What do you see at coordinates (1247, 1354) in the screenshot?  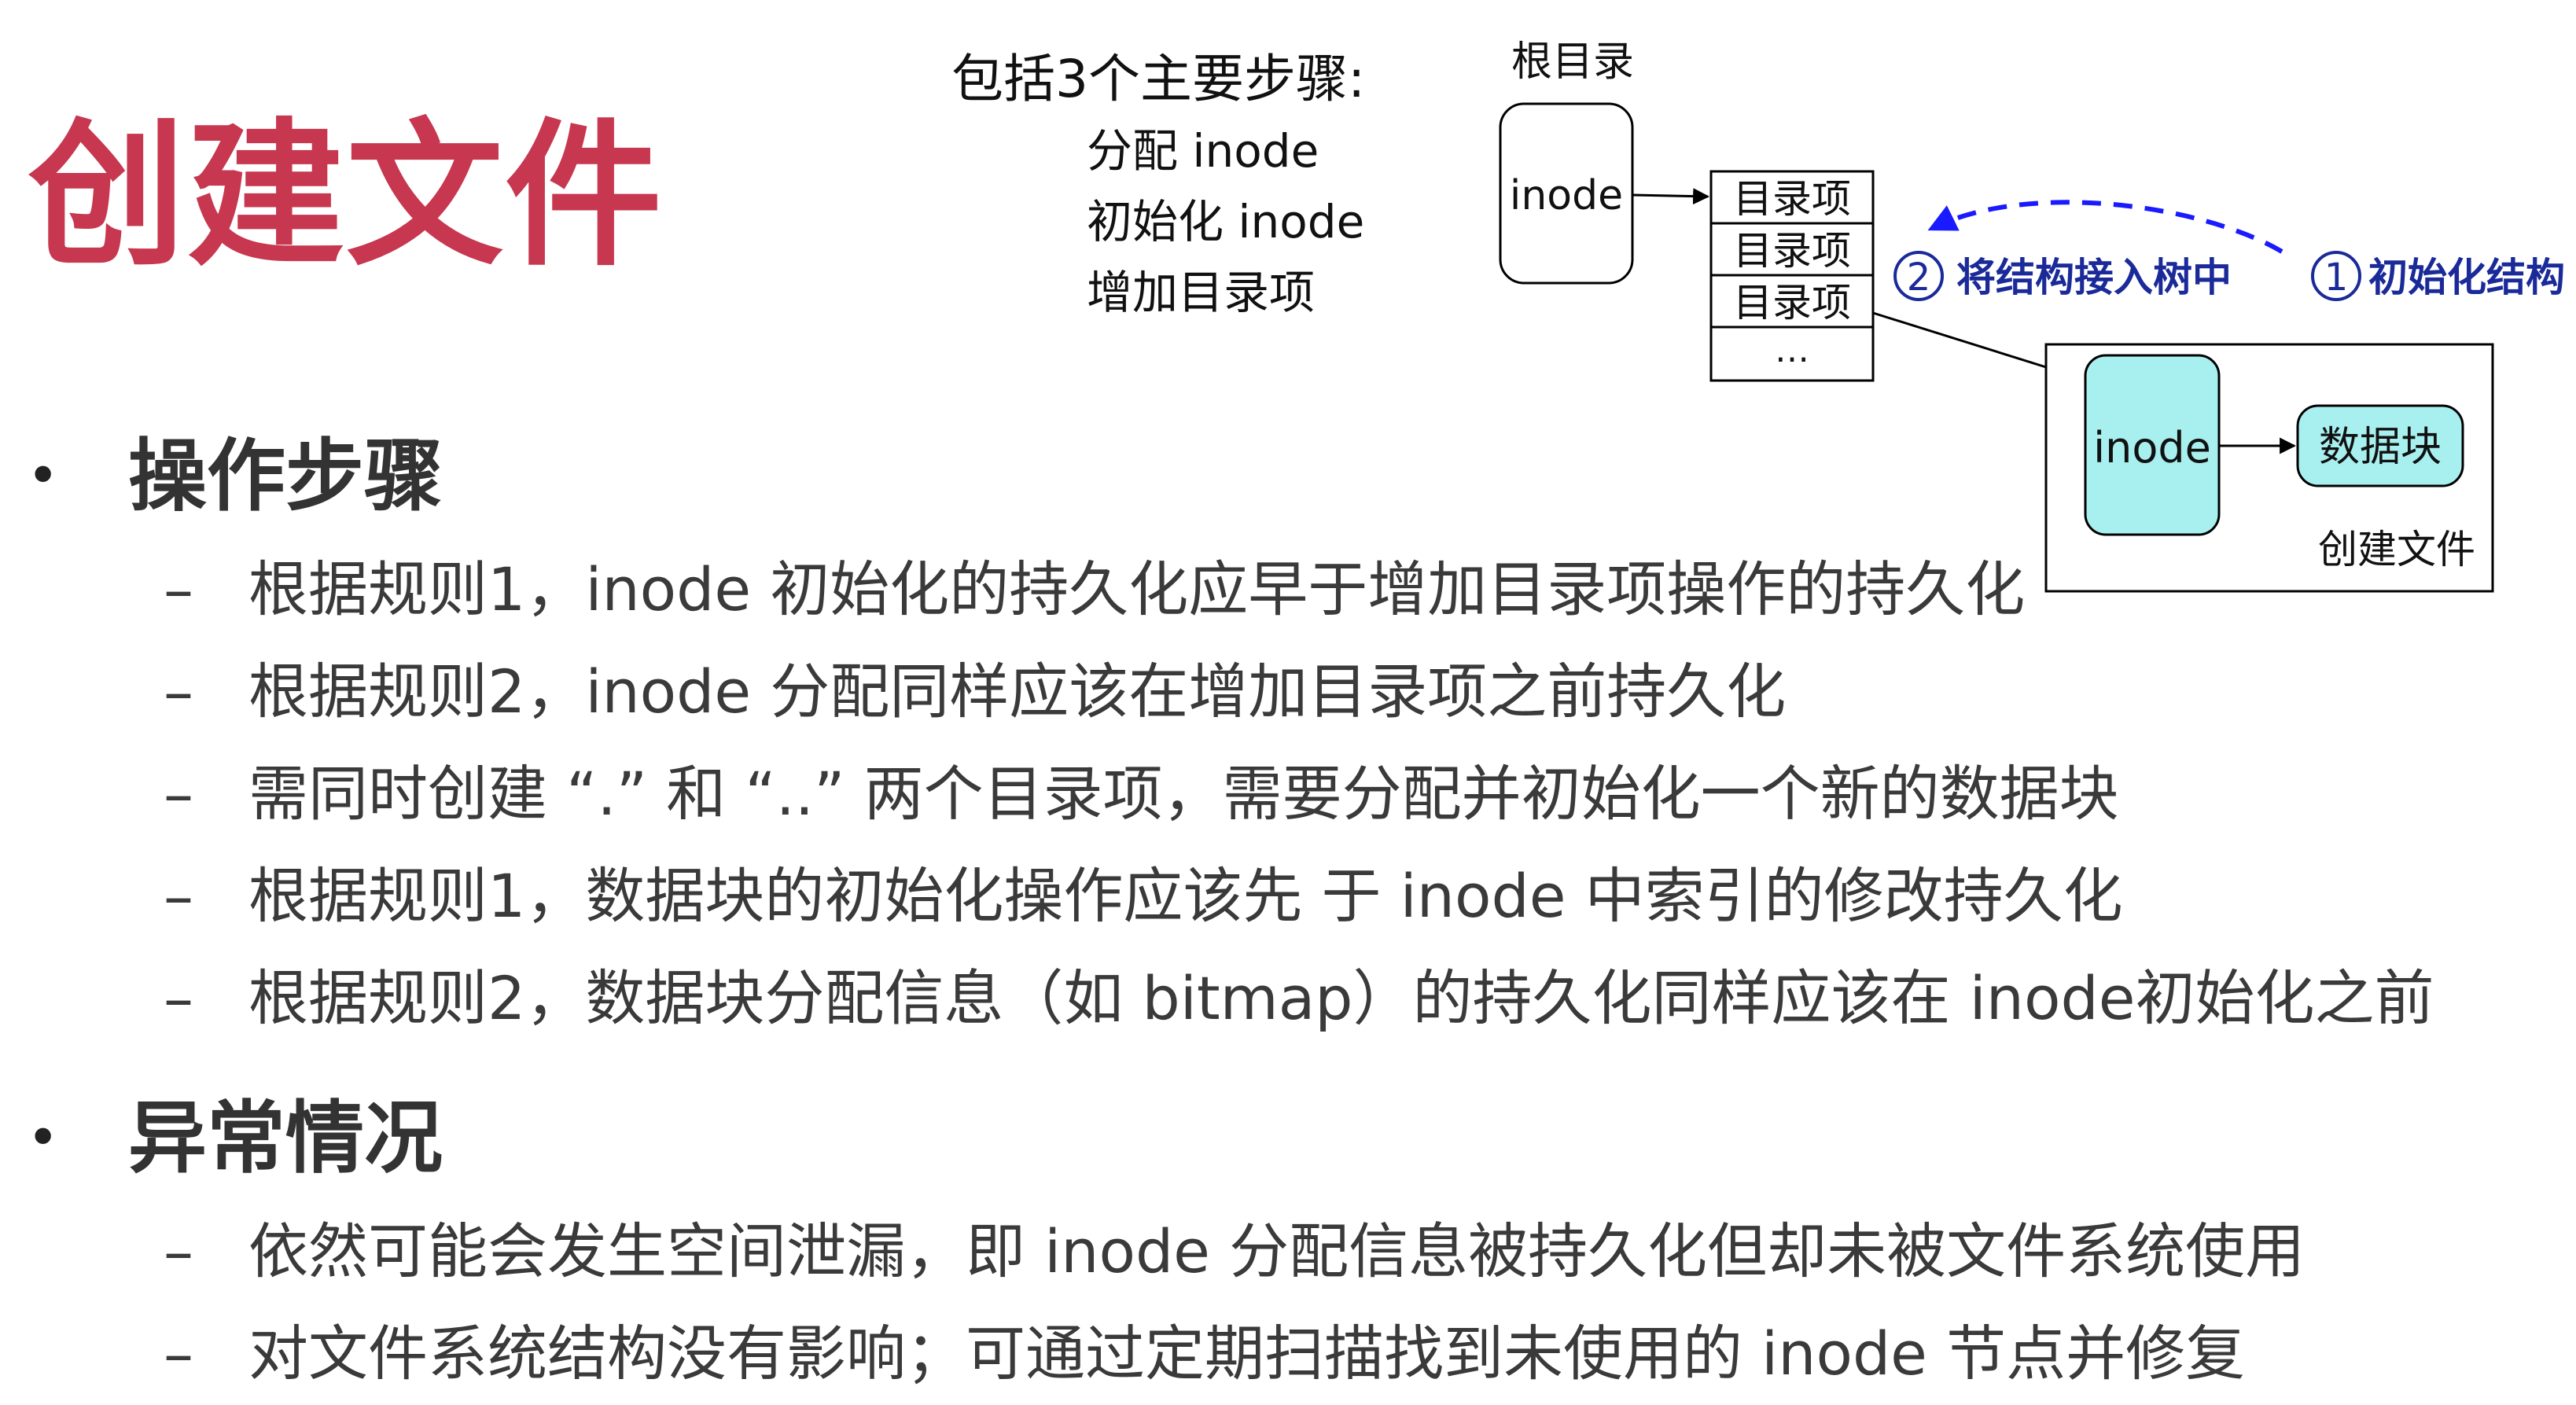 I see `list-item-text: 对文件系统结构没有影响；可通过定期扫描找到未使用的 inode 节点并修复` at bounding box center [1247, 1354].